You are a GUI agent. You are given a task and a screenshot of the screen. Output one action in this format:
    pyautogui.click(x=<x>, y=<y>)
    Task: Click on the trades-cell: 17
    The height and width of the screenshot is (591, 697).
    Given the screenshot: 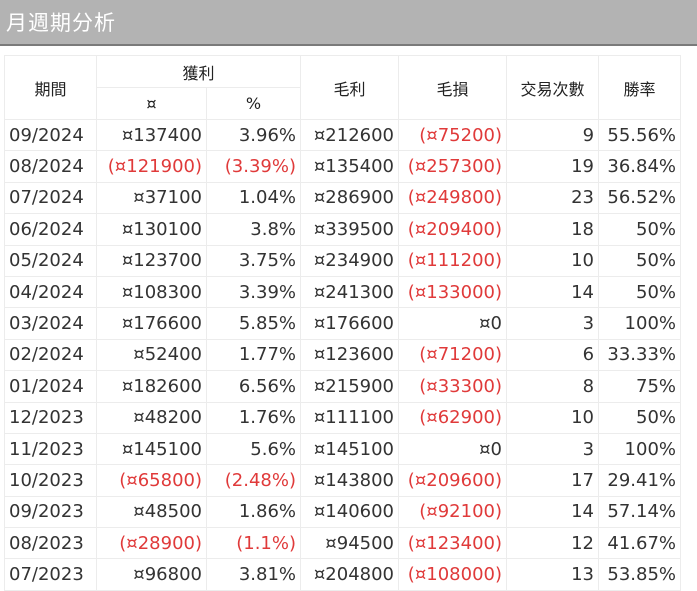 What is the action you would take?
    pyautogui.click(x=553, y=480)
    